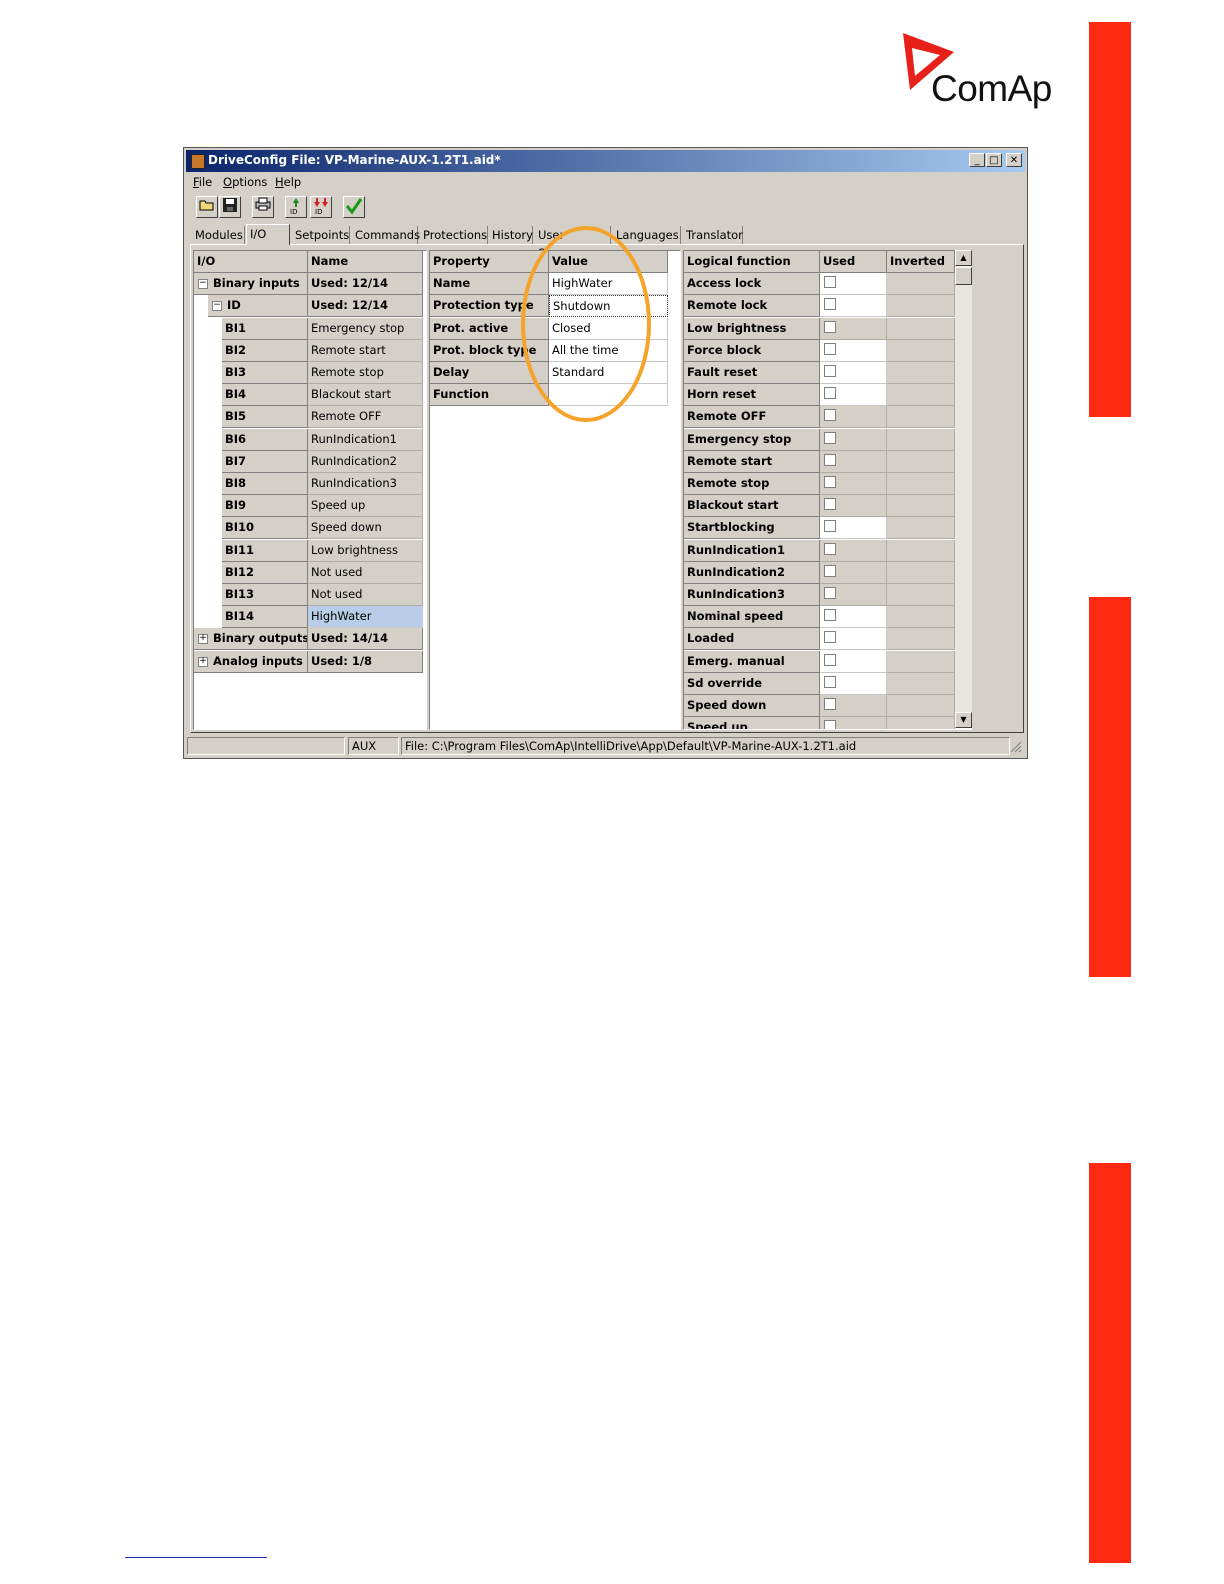 This screenshot has height=1584, width=1224. I want to click on table-row: BI6 RunIndication1, so click(310, 439).